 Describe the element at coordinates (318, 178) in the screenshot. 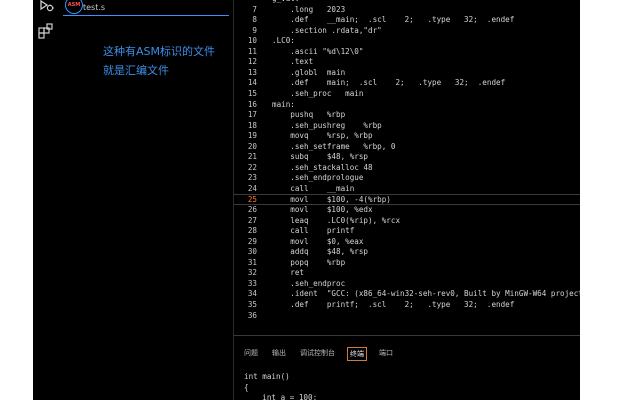

I see `line-text: .seh_endprologue` at that location.